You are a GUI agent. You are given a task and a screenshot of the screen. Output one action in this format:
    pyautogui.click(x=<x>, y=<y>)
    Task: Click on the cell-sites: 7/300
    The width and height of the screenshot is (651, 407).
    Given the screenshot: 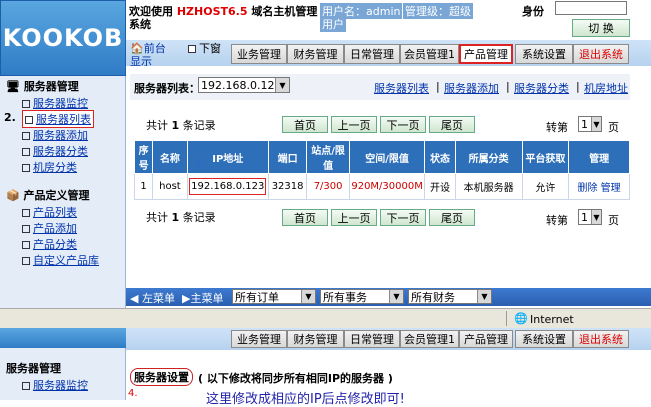 What is the action you would take?
    pyautogui.click(x=328, y=186)
    